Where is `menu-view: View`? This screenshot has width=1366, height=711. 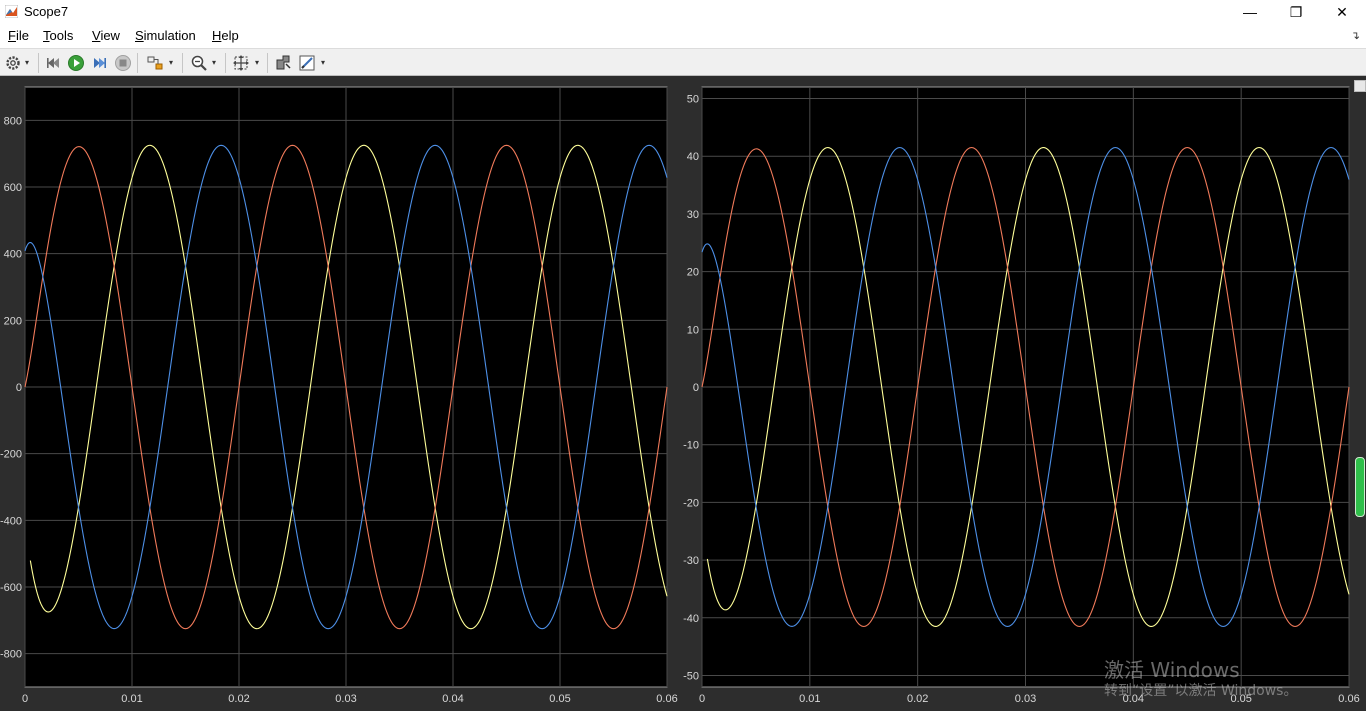
menu-view: View is located at coordinates (106, 35).